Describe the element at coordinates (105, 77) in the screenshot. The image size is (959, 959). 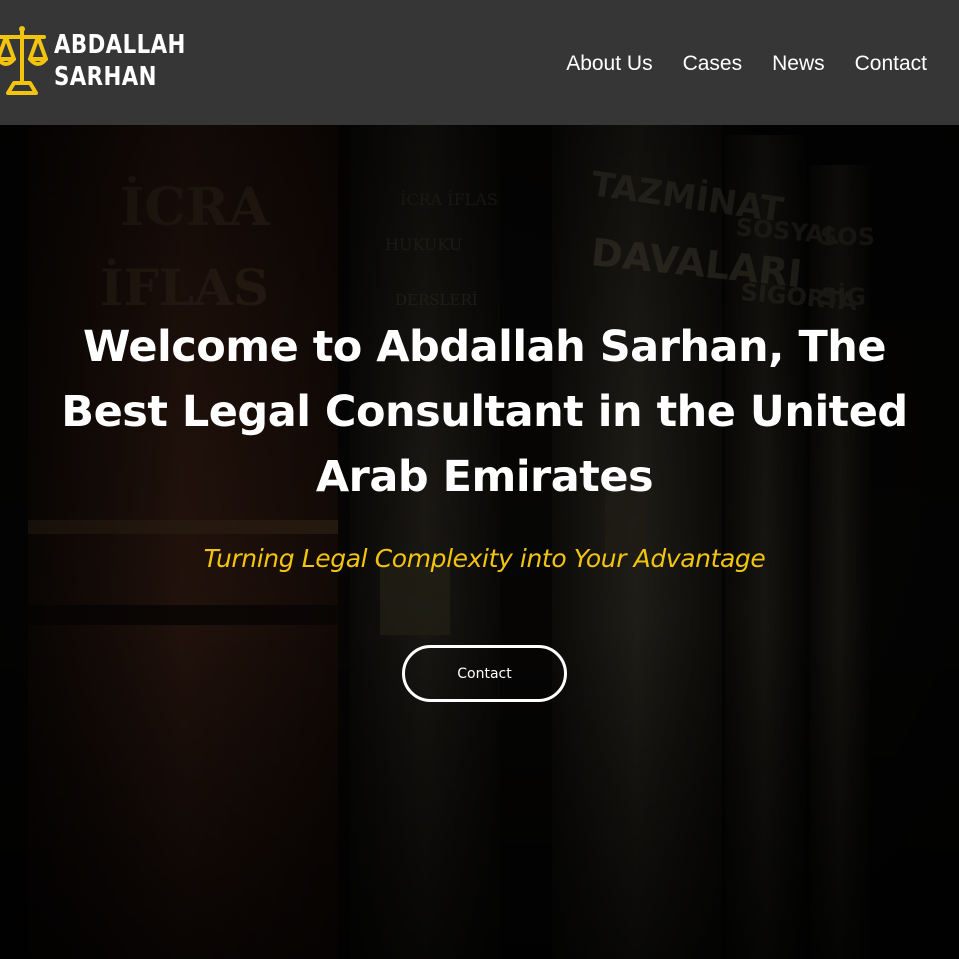
I see `brand-name-line2: SARHAN` at that location.